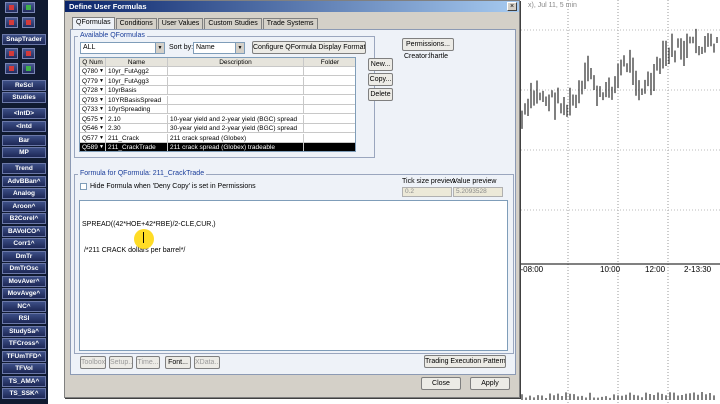 This screenshot has width=720, height=404. What do you see at coordinates (24, 381) in the screenshot?
I see `study-button-17: TS_AMA^` at bounding box center [24, 381].